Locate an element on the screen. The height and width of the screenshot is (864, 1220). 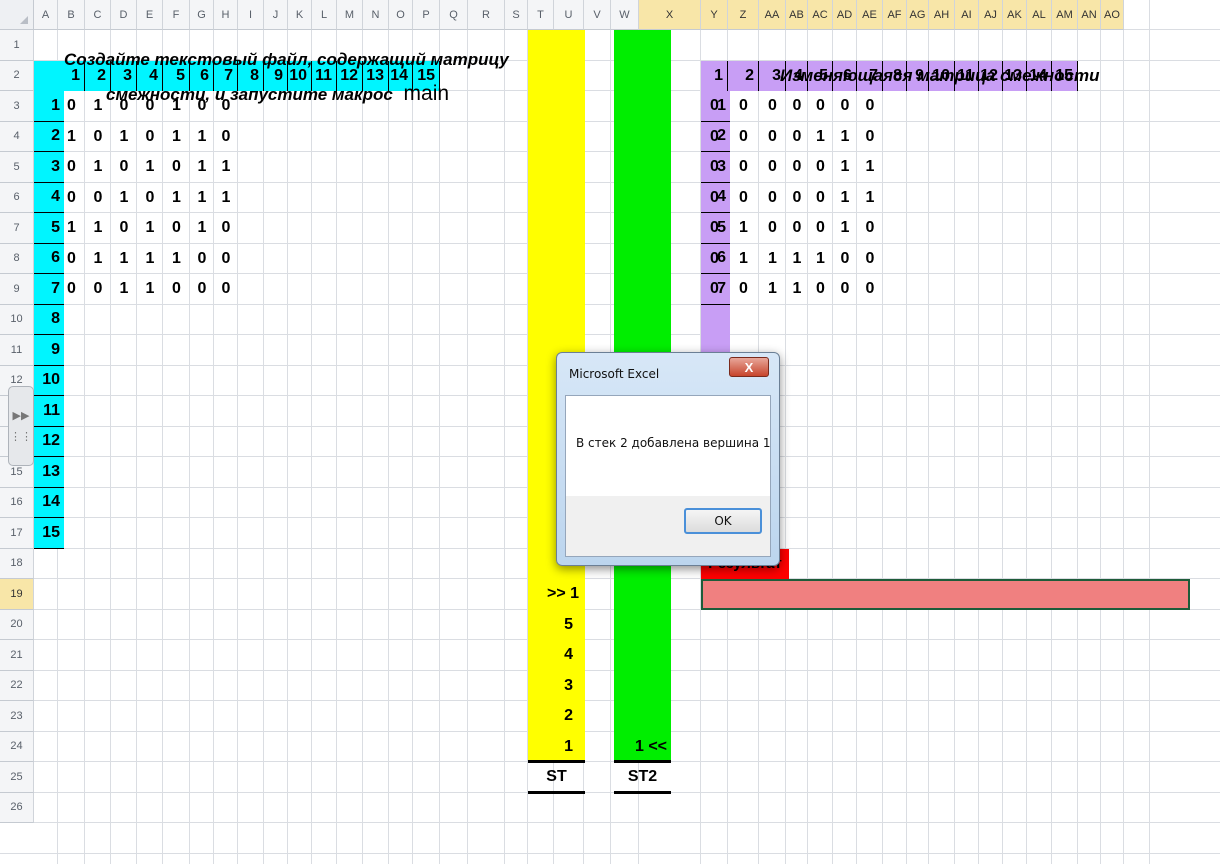
row-header: 23 is located at coordinates (17, 716).